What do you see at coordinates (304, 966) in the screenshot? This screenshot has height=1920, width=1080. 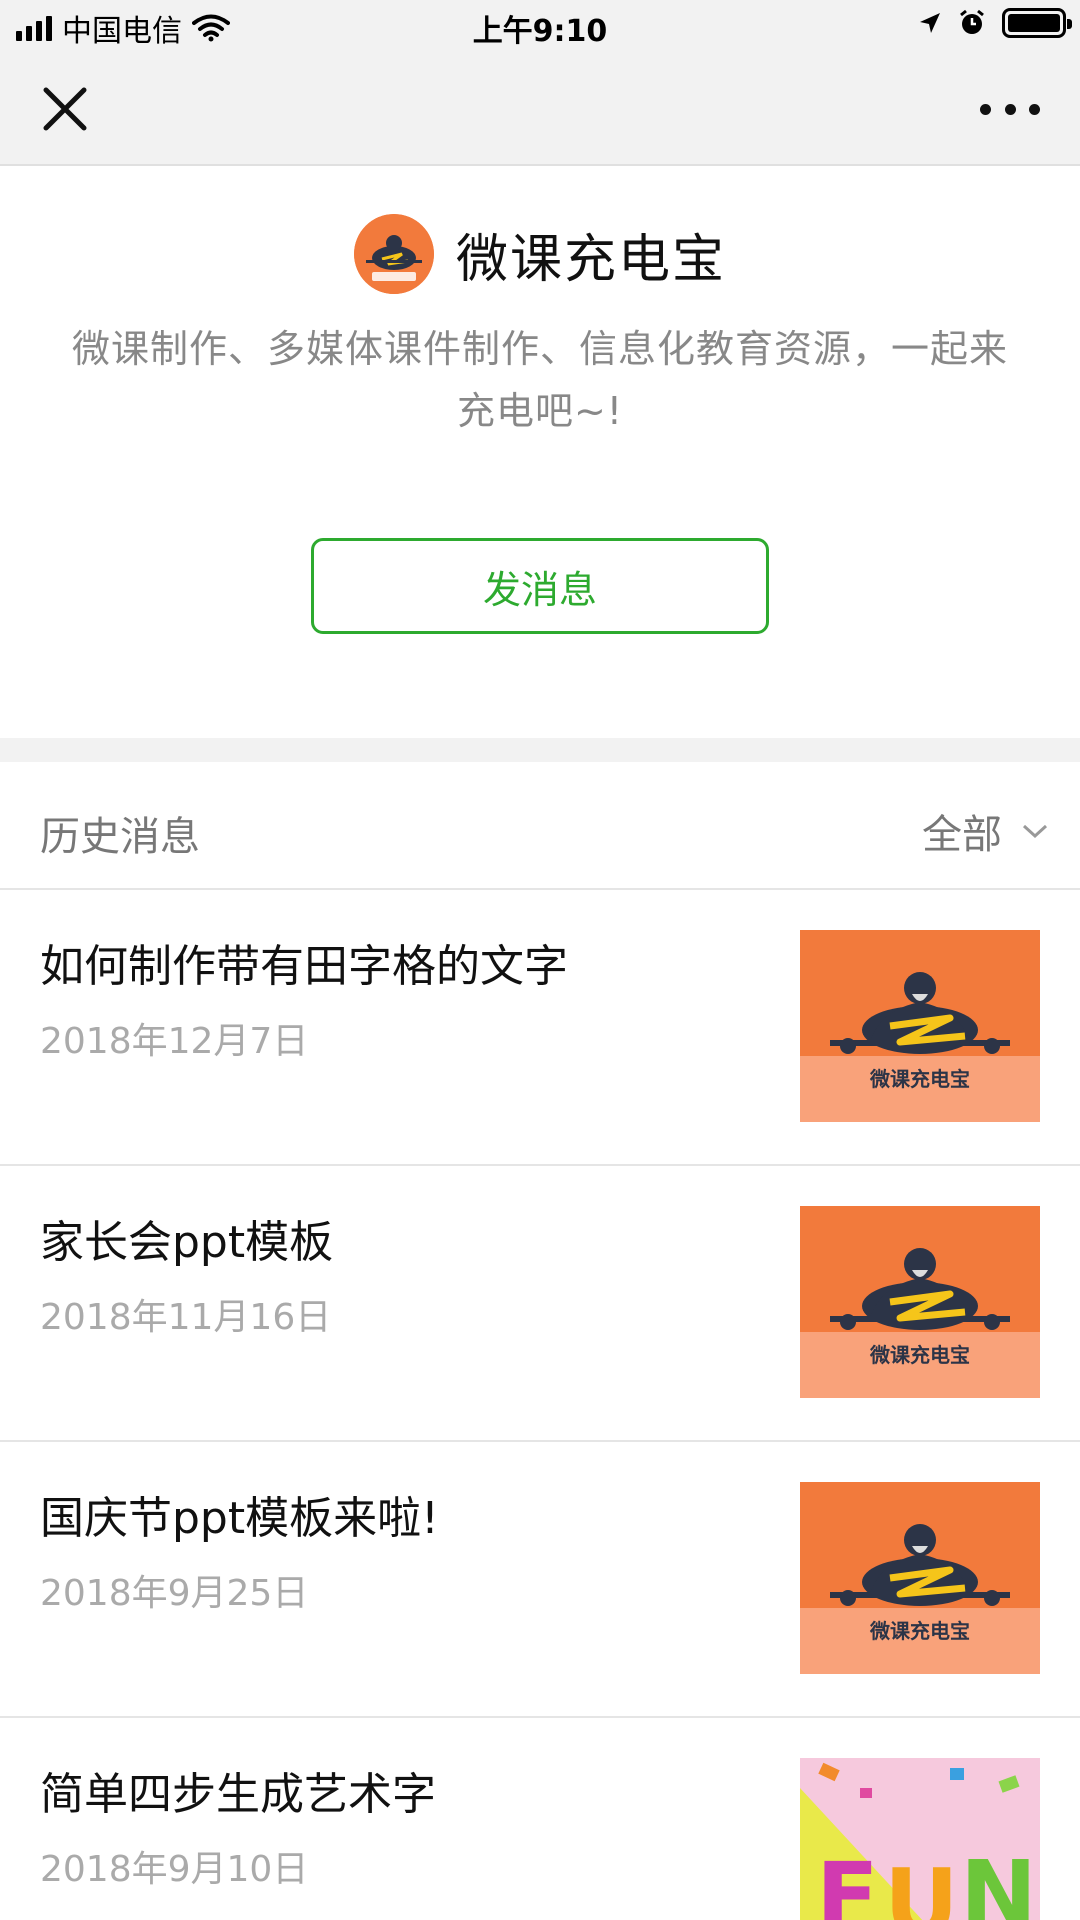 I see `article-title: 如何制作带有田字格的文字` at bounding box center [304, 966].